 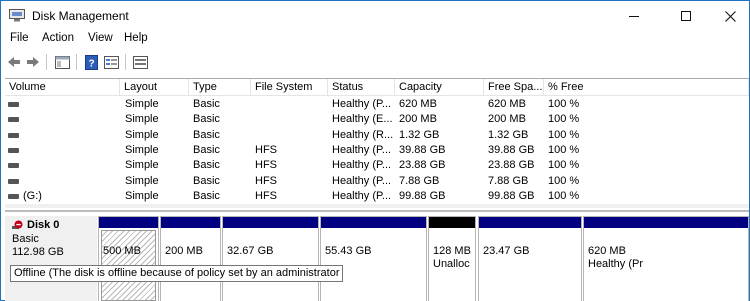 I want to click on menu-action: Action, so click(x=58, y=38).